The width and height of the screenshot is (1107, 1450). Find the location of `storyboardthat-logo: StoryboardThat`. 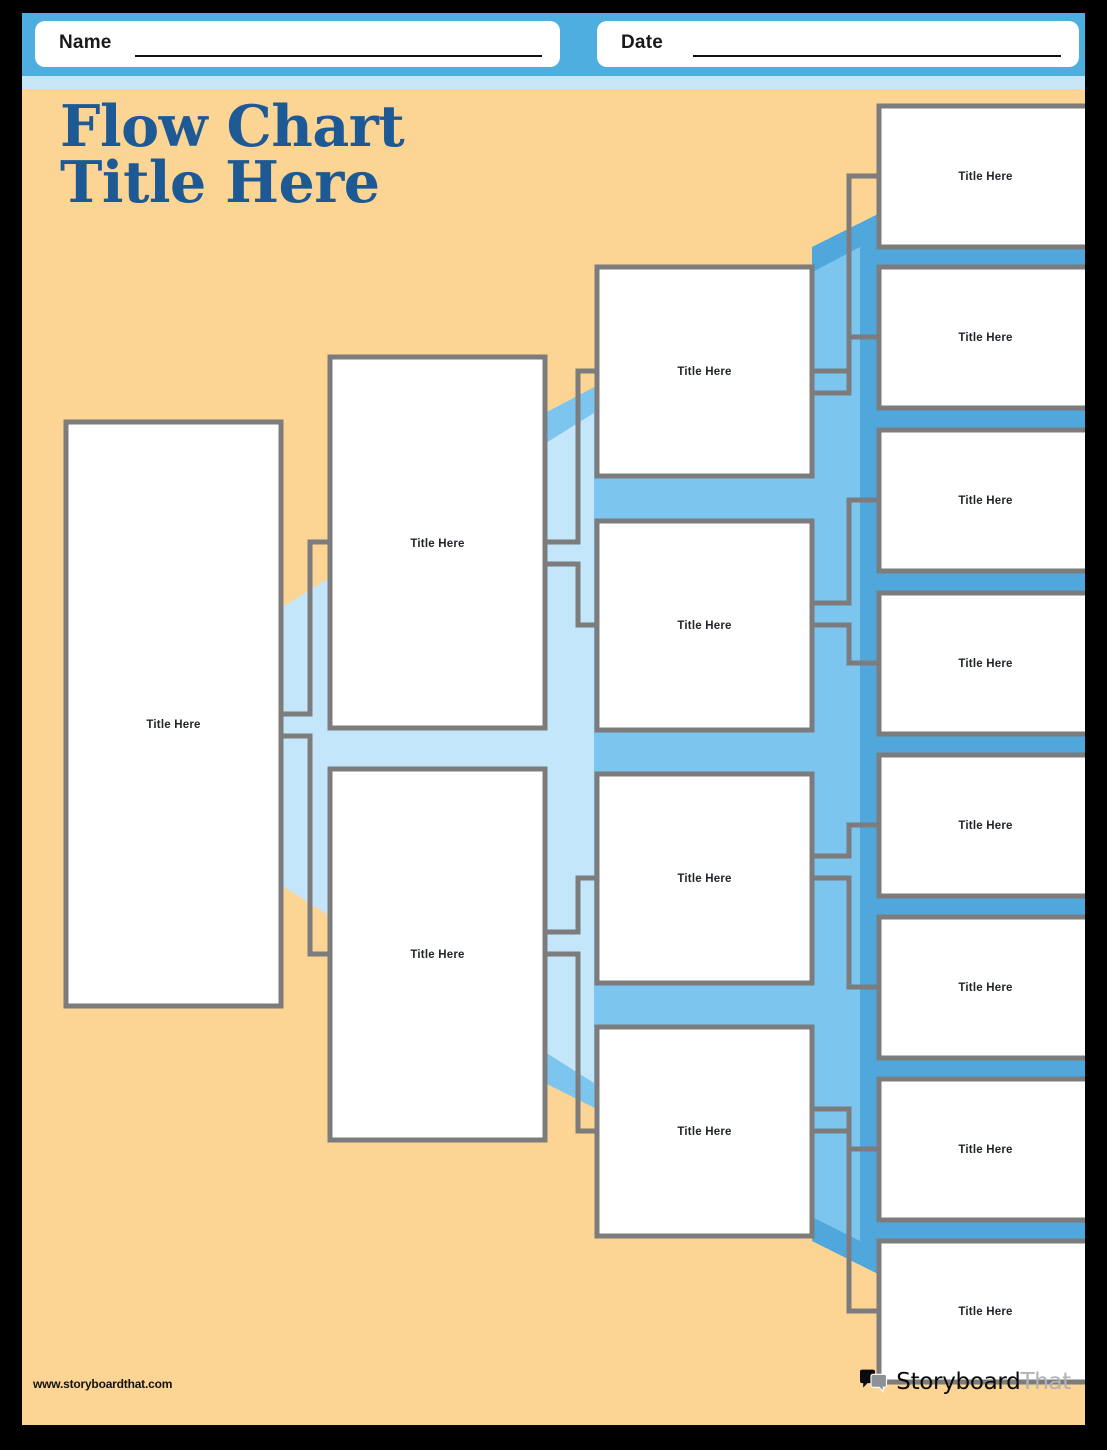

storyboardthat-logo: StoryboardThat is located at coordinates (965, 1382).